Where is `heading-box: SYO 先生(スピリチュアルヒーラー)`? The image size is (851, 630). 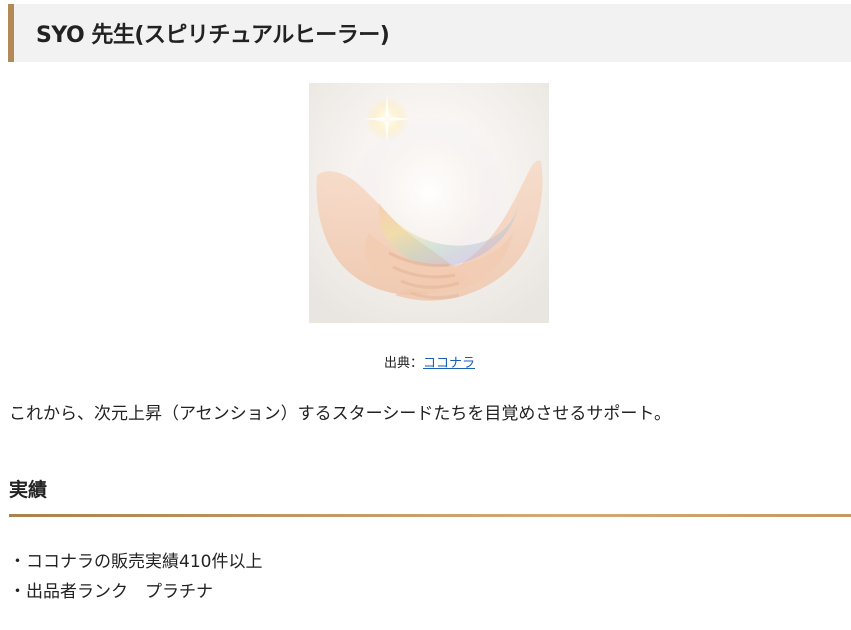
heading-box: SYO 先生(スピリチュアルヒーラー) is located at coordinates (429, 33).